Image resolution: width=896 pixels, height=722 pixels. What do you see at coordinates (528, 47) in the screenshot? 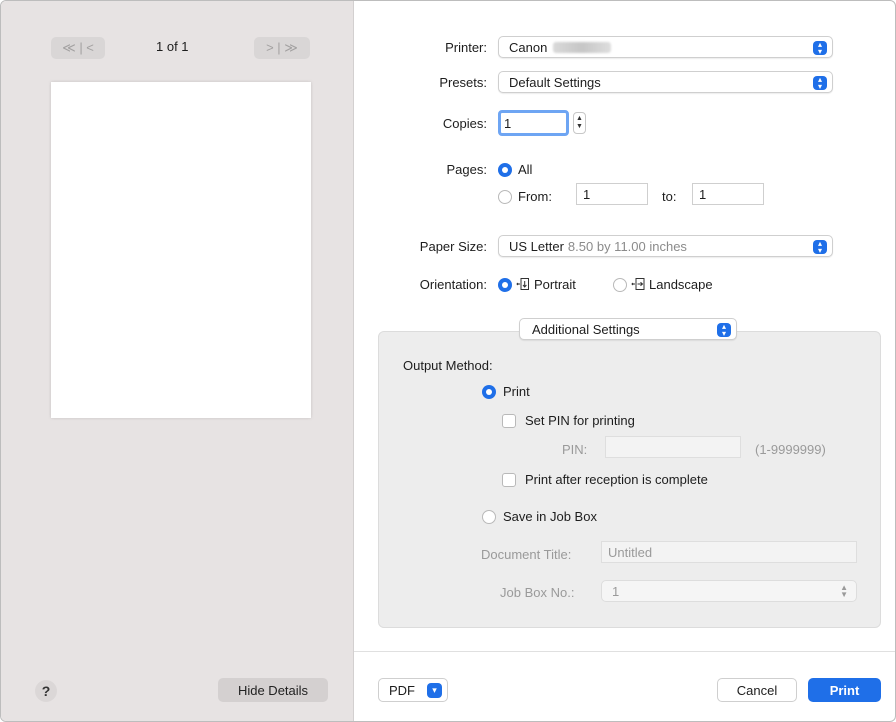
I see `printer-value: Canon` at bounding box center [528, 47].